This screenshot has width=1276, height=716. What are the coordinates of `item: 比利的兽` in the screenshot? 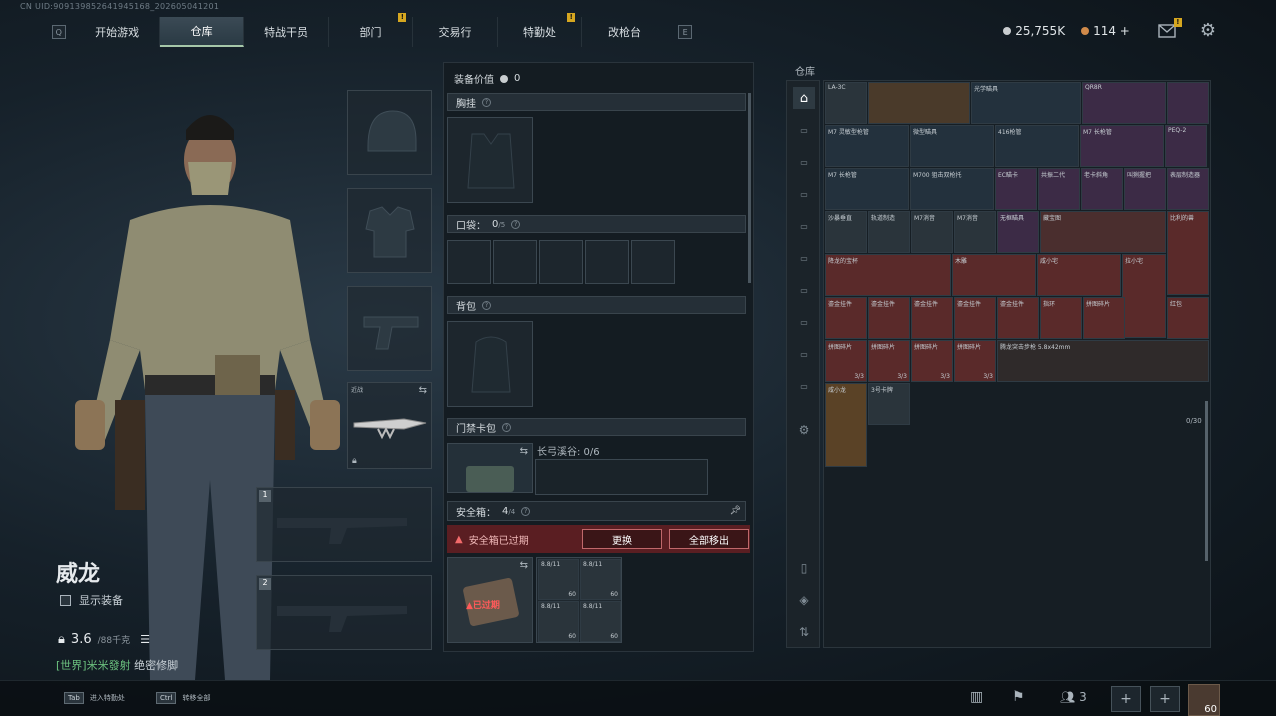 It's located at (1188, 253).